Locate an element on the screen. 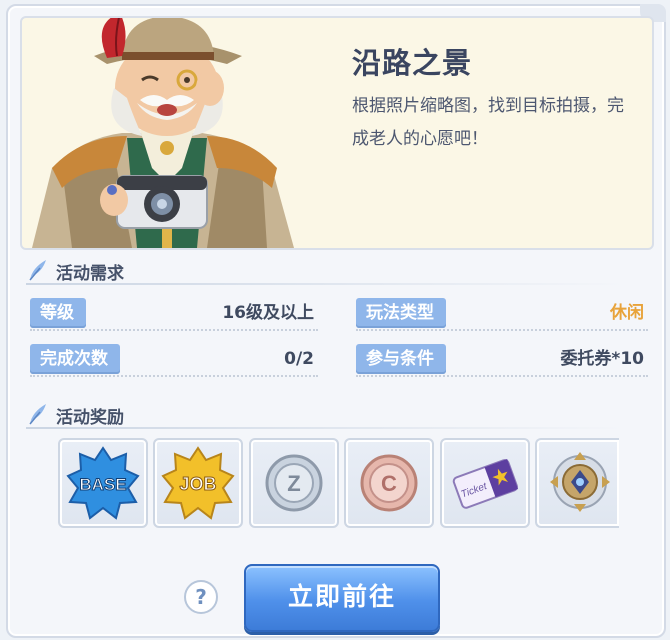  job-exp-text: JOB is located at coordinates (197, 484).